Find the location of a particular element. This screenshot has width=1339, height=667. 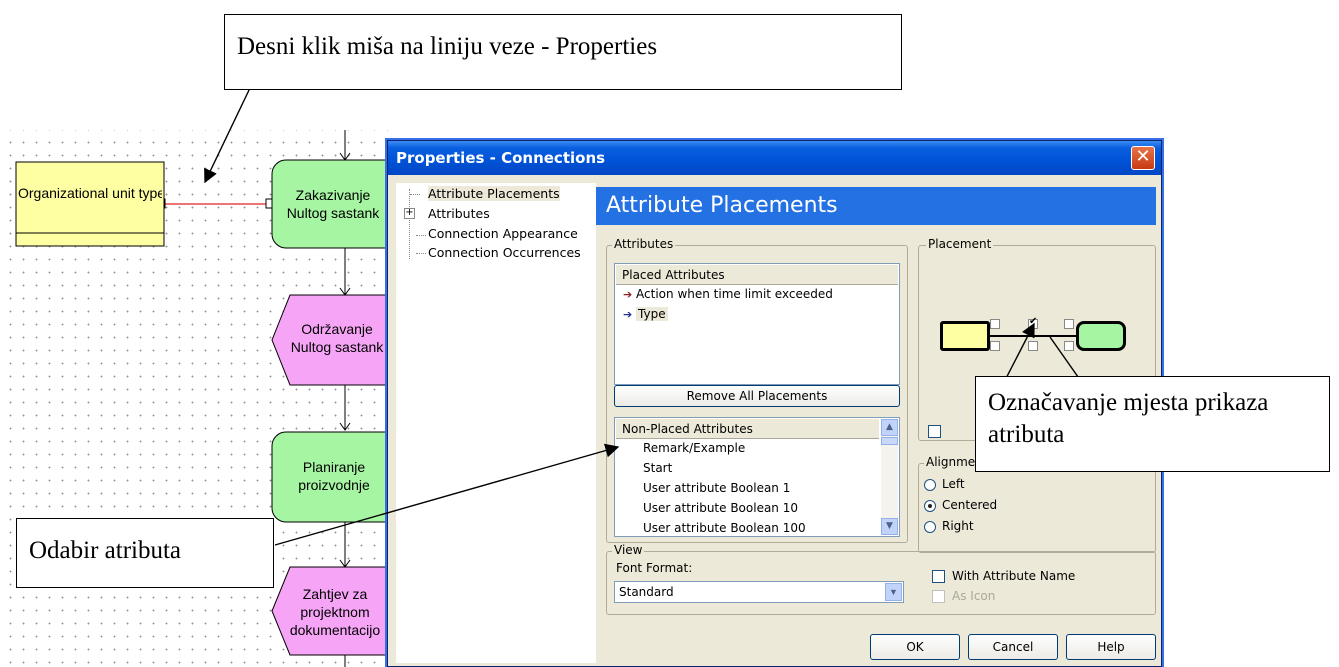

callout-bottom-left: Odabir atributa is located at coordinates (145, 553).